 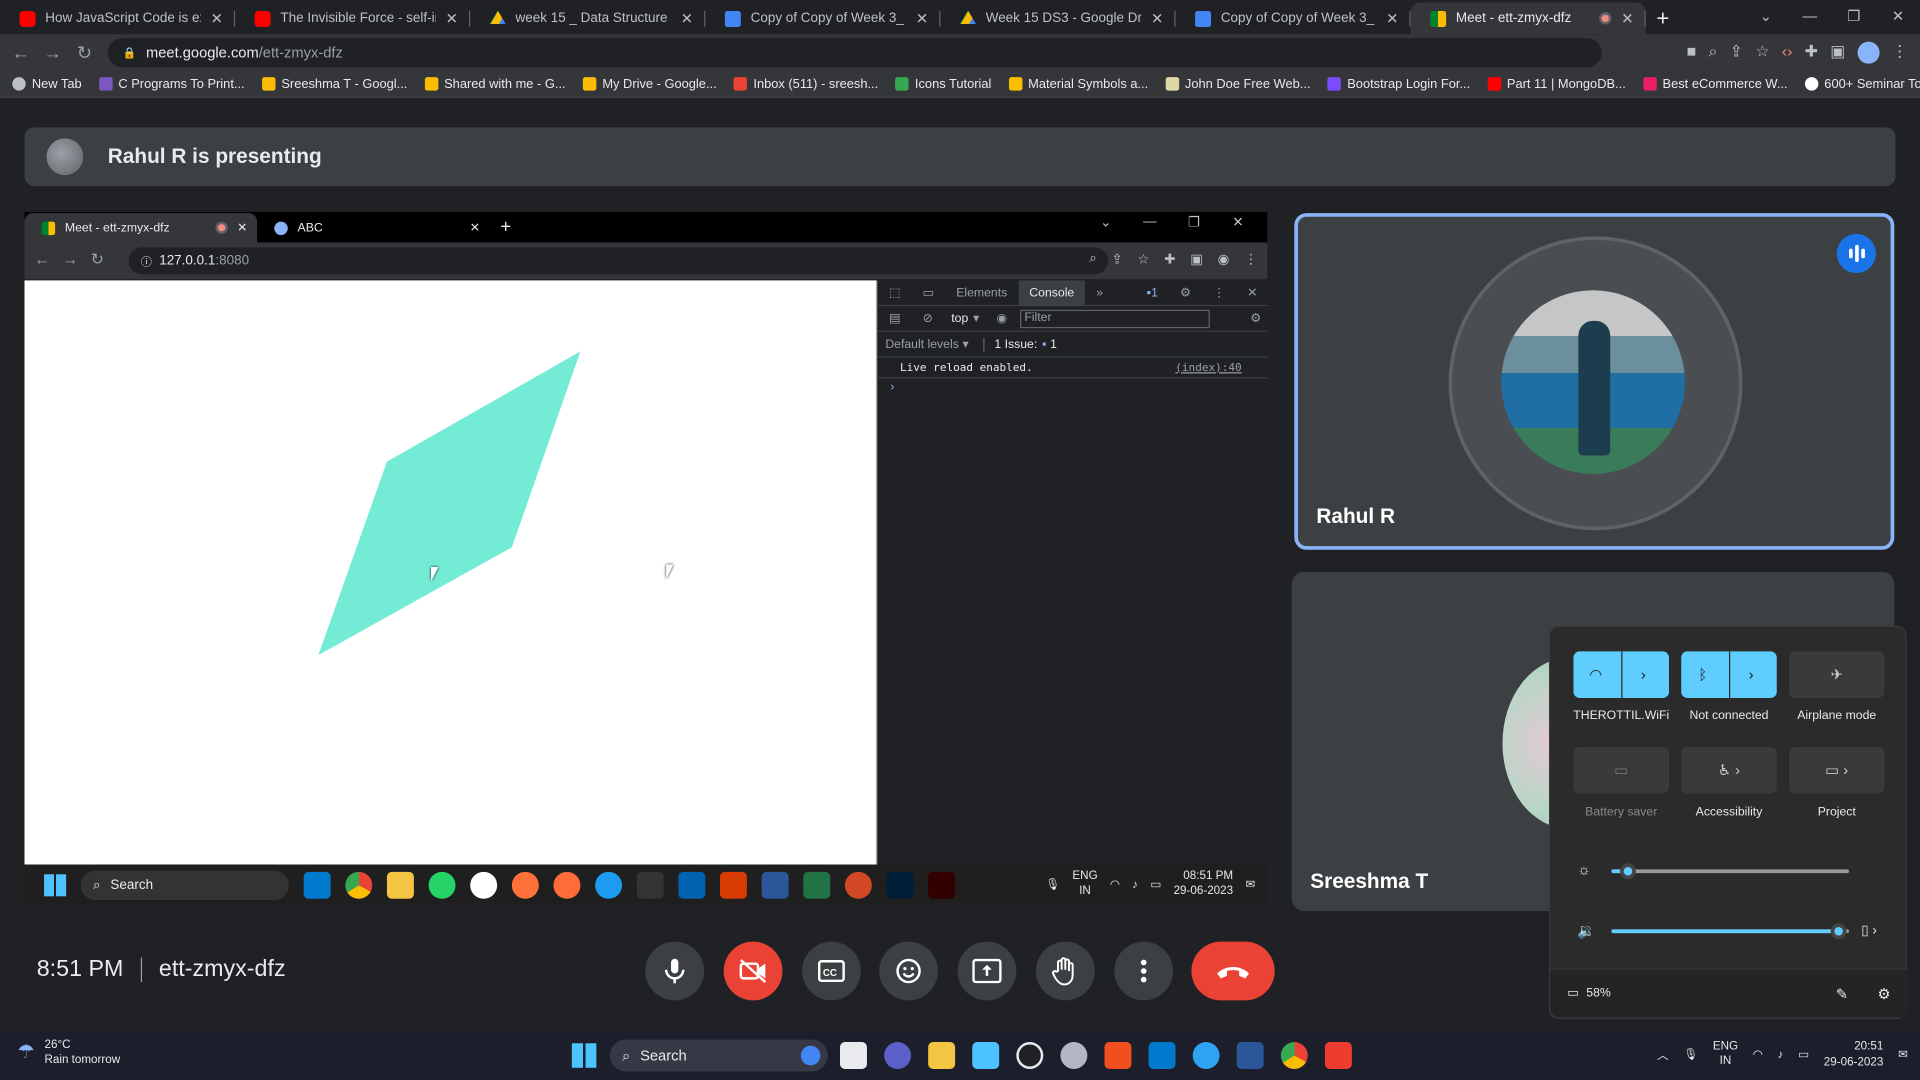 What do you see at coordinates (85, 53) in the screenshot?
I see `reload-icon: ↻` at bounding box center [85, 53].